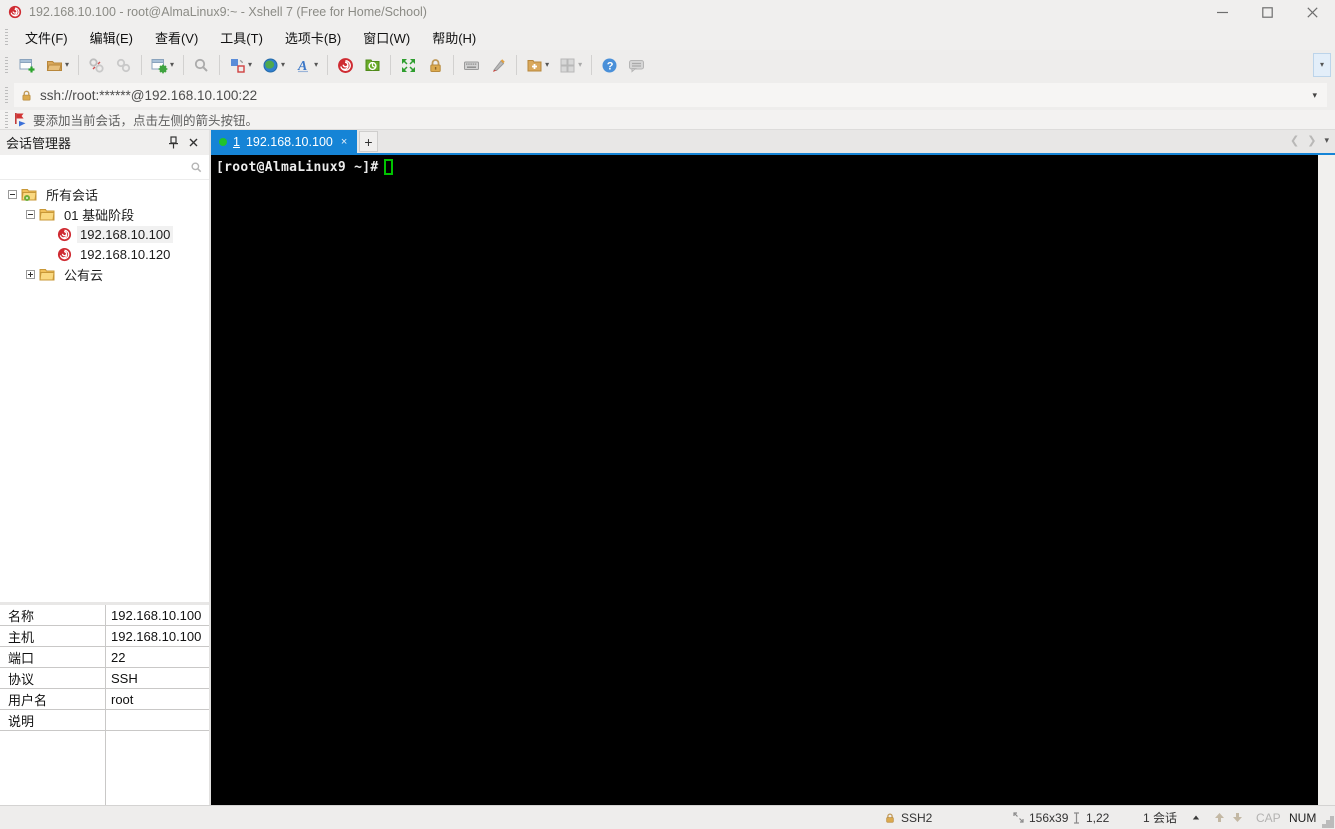 The height and width of the screenshot is (829, 1335). What do you see at coordinates (1222, 12) in the screenshot?
I see `minimize-button` at bounding box center [1222, 12].